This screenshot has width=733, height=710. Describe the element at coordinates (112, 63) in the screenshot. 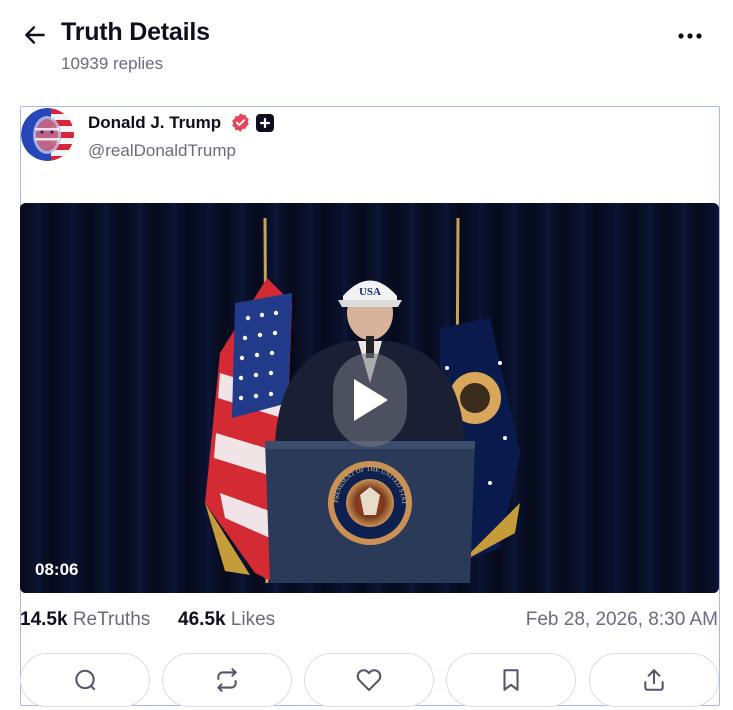

I see `reply-count: 10939 replies` at that location.